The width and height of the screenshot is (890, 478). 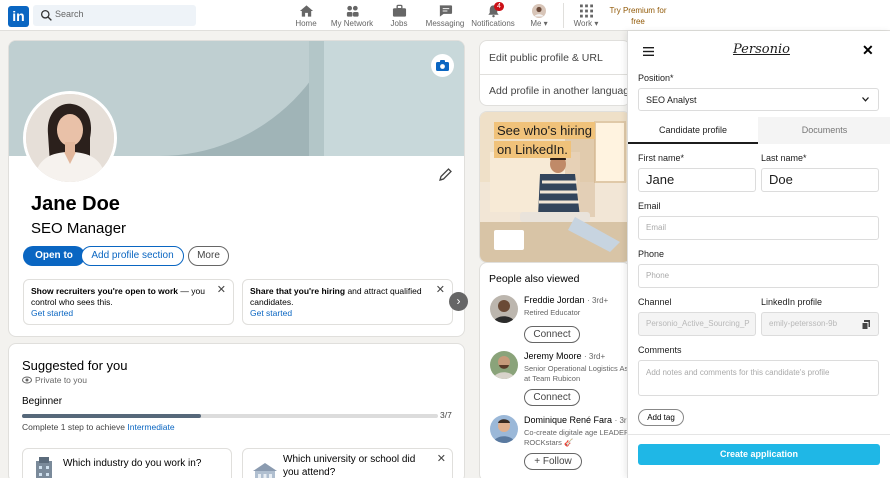 I want to click on add-language-profile-link: Add profile in another language, so click(x=562, y=91).